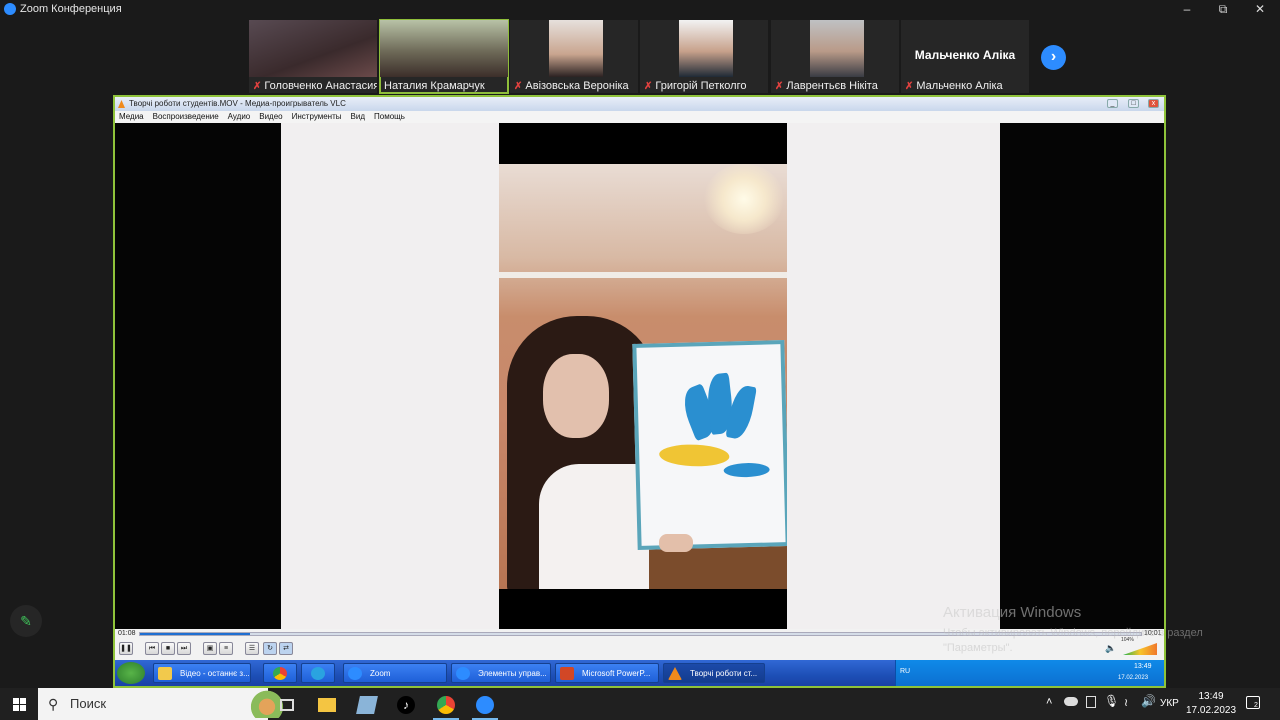 Image resolution: width=1280 pixels, height=720 pixels. I want to click on vlc-maximize-button: □, so click(1133, 103).